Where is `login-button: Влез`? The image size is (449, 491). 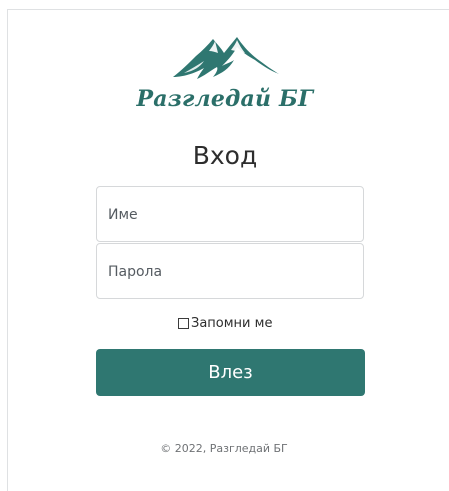 login-button: Влез is located at coordinates (230, 372).